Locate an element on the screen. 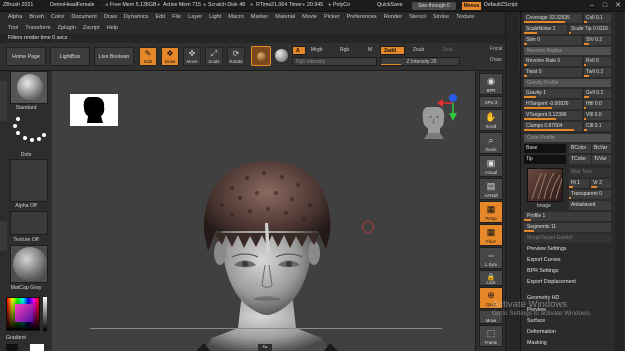  aahalf-button: ▤ AAHalf is located at coordinates (491, 189).